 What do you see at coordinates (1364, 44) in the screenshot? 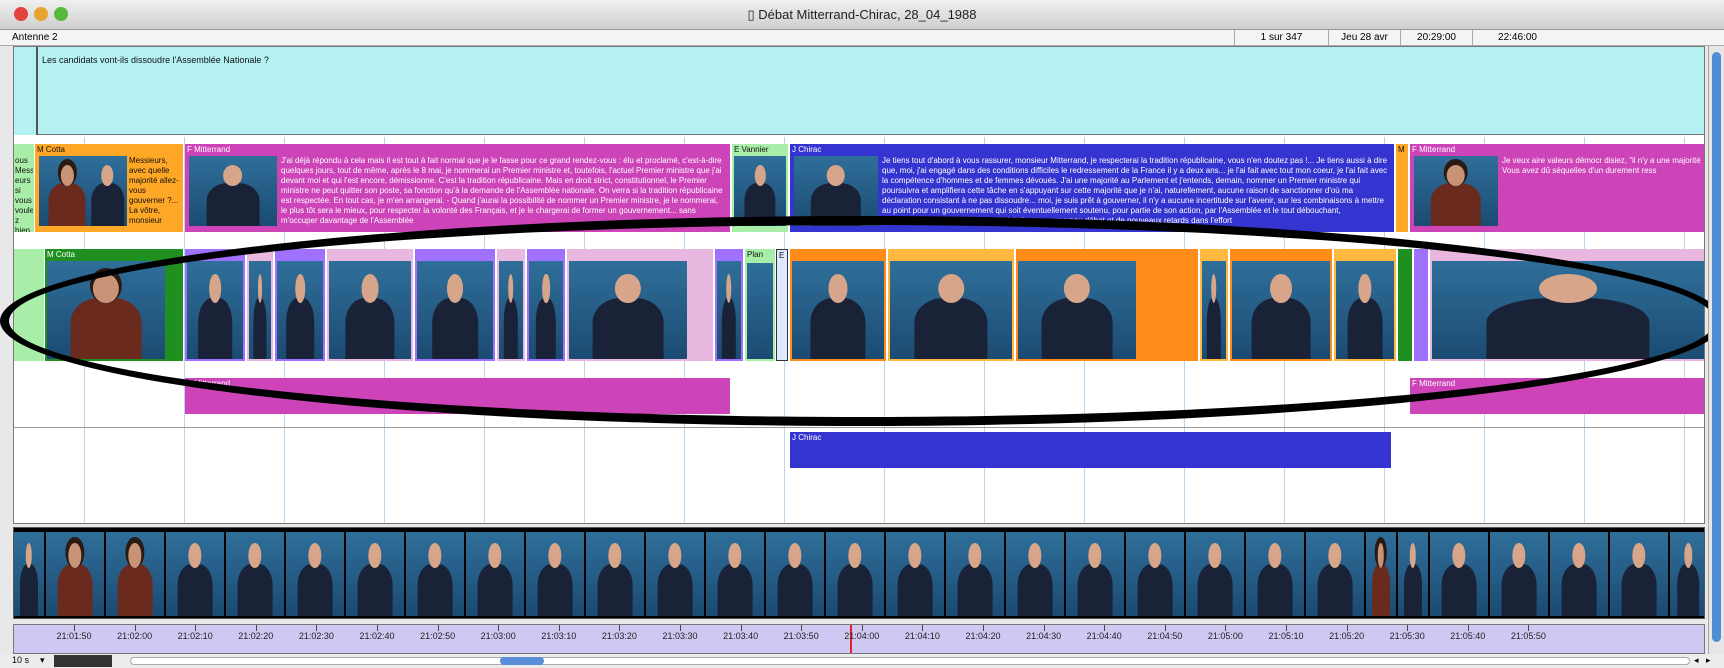
I see `date-label: Jeu 28 avr 1988` at bounding box center [1364, 44].